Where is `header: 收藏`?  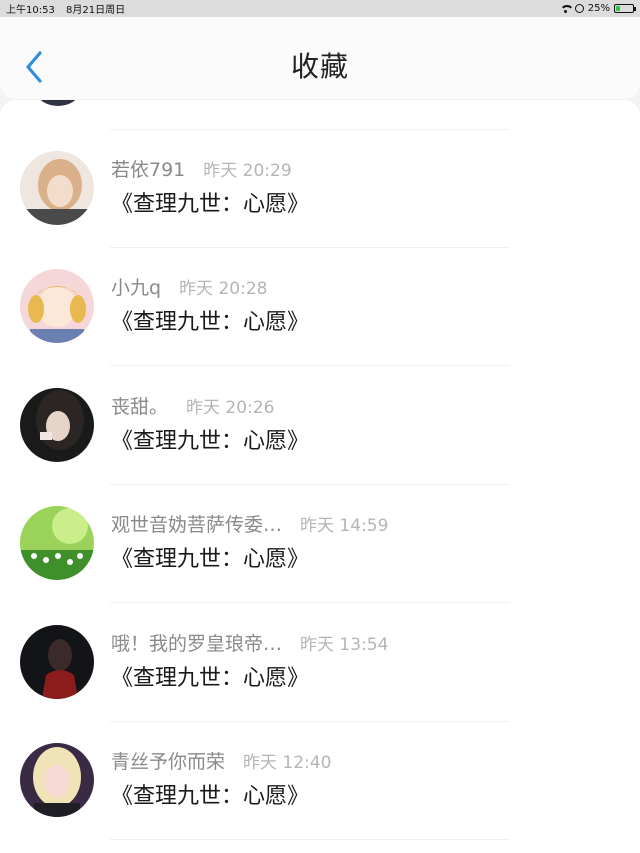 header: 收藏 is located at coordinates (320, 58).